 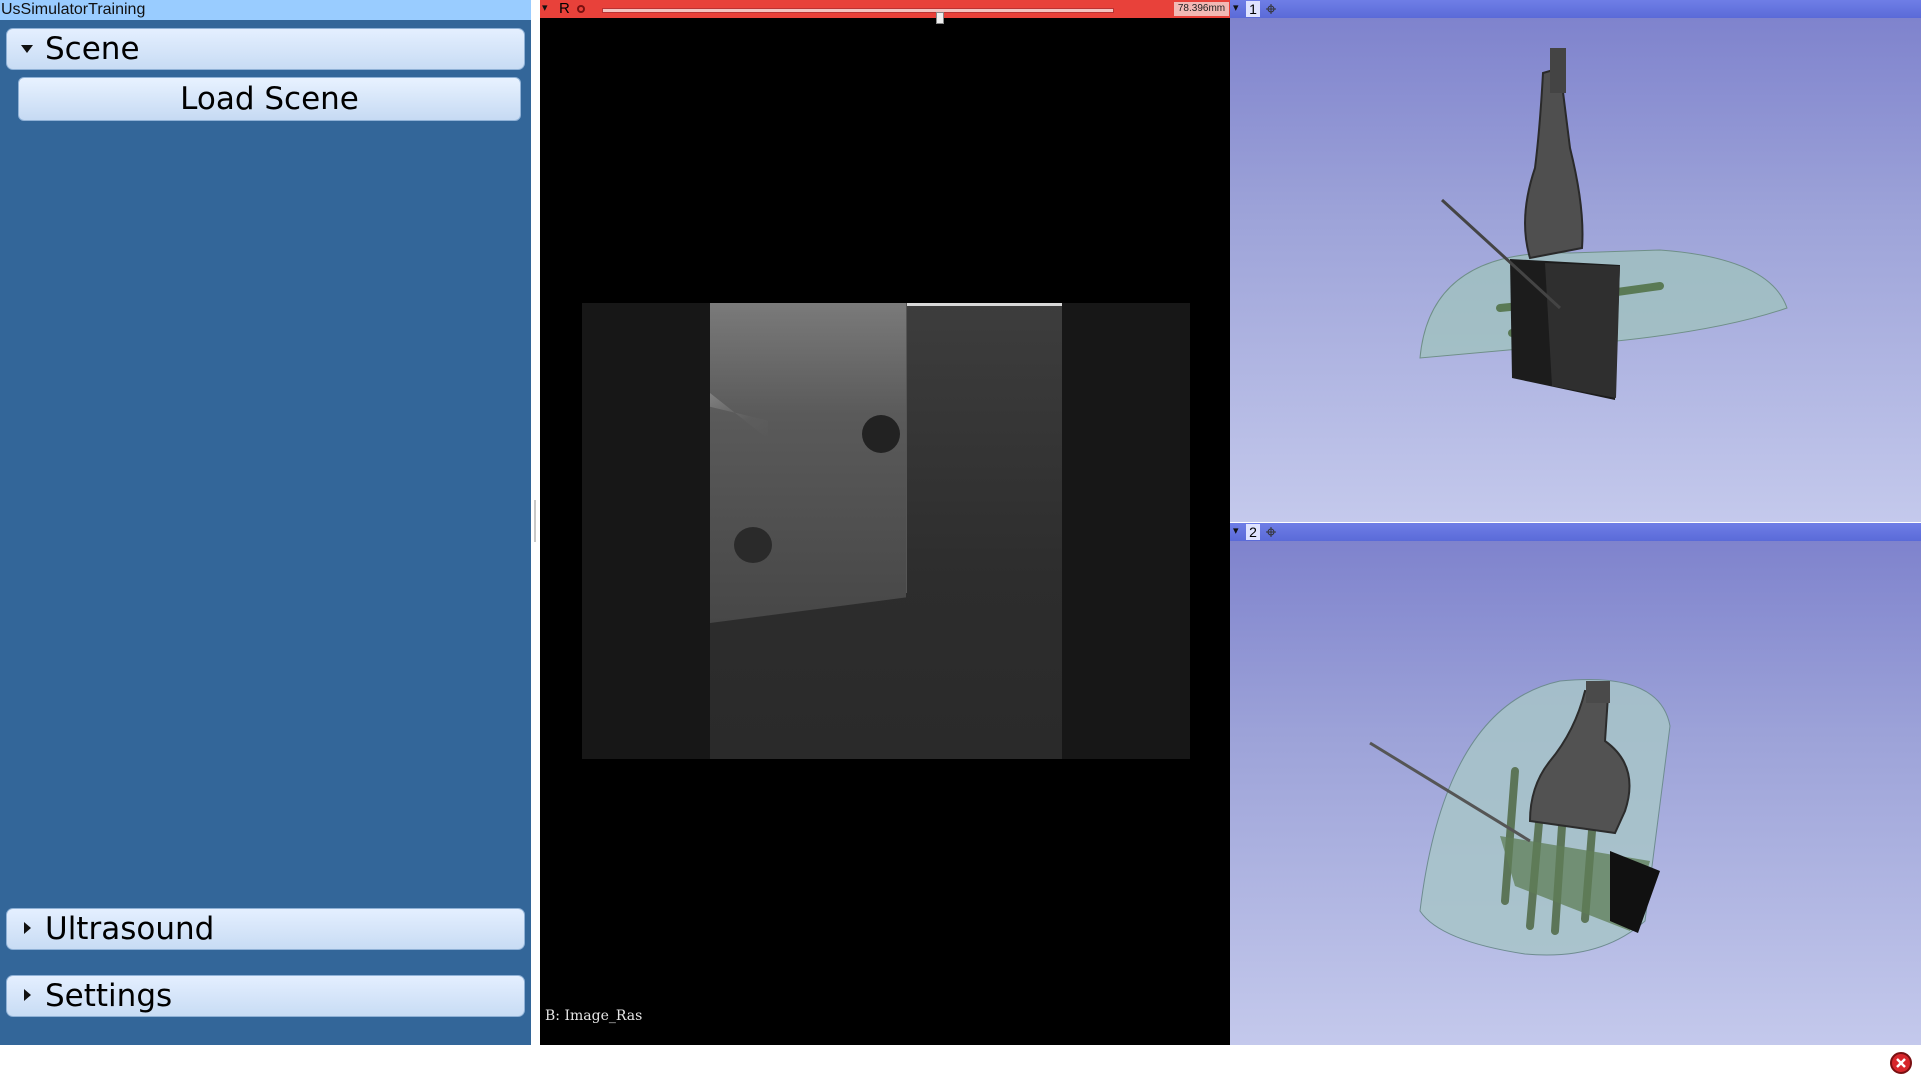 I want to click on ultrasound-image, so click(x=886, y=531).